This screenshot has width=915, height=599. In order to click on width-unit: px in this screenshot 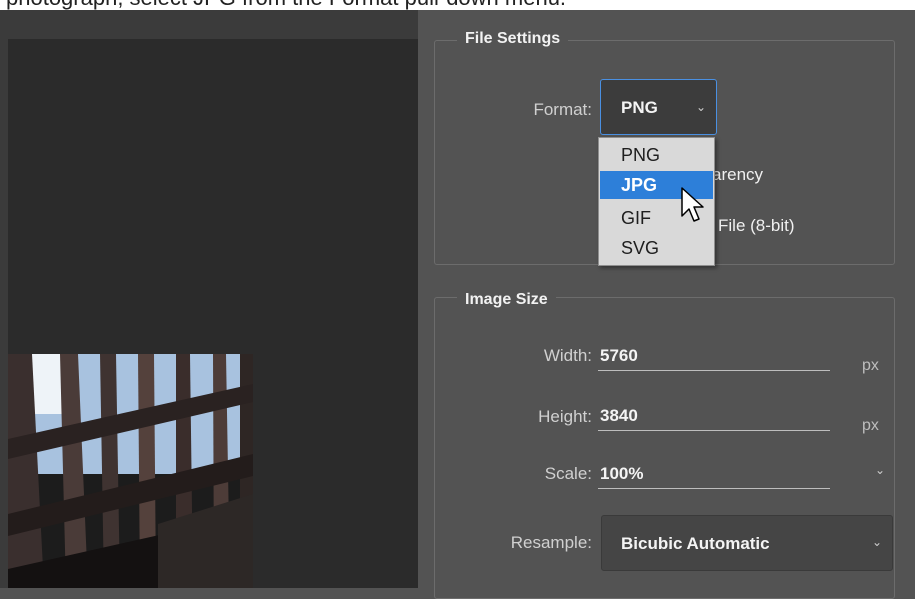, I will do `click(870, 365)`.